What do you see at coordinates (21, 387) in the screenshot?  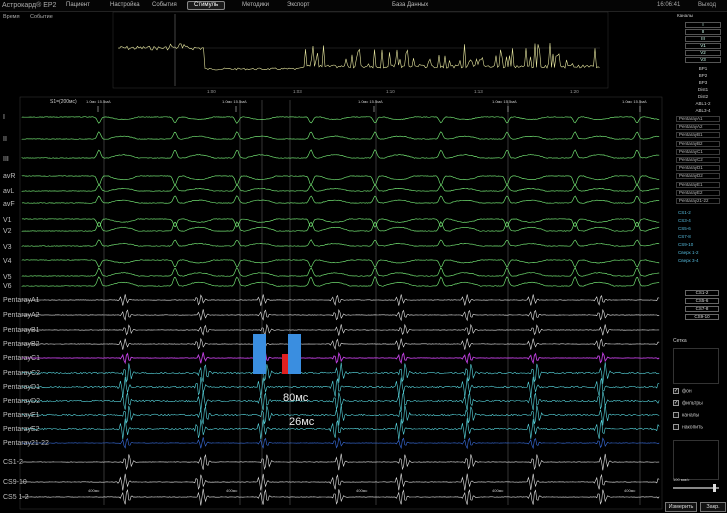 I see `lead-label-pentaray-d1: PentarayD1` at bounding box center [21, 387].